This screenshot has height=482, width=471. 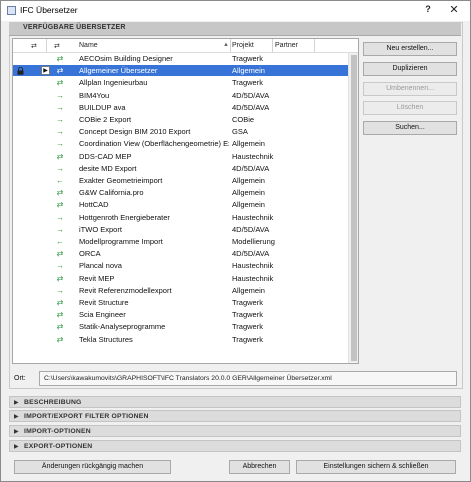 What do you see at coordinates (226, 45) in the screenshot?
I see `sort-ascending-icon: ▲` at bounding box center [226, 45].